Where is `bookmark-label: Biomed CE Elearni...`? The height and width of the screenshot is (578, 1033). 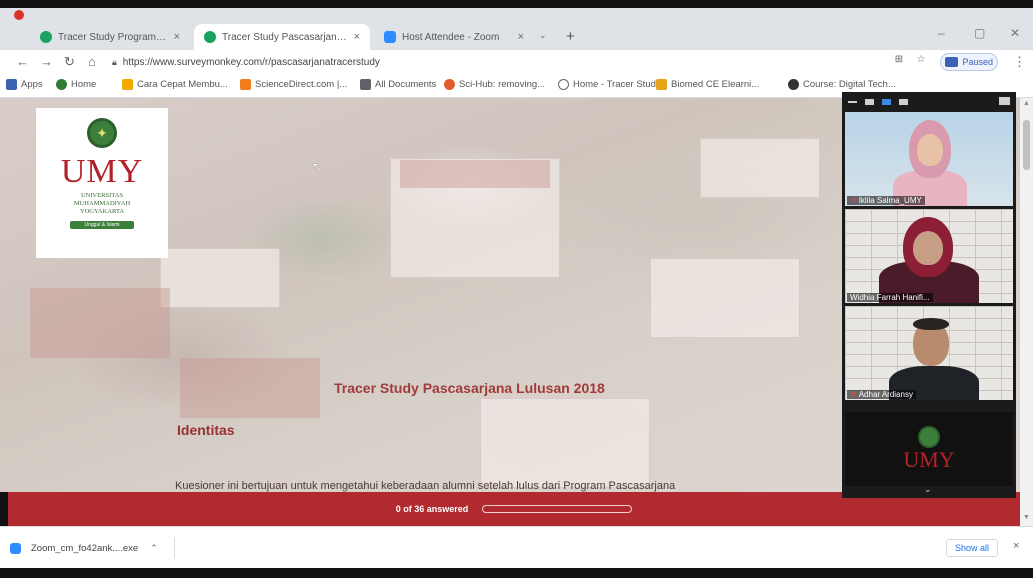
bookmark-label: Biomed CE Elearni... is located at coordinates (715, 84).